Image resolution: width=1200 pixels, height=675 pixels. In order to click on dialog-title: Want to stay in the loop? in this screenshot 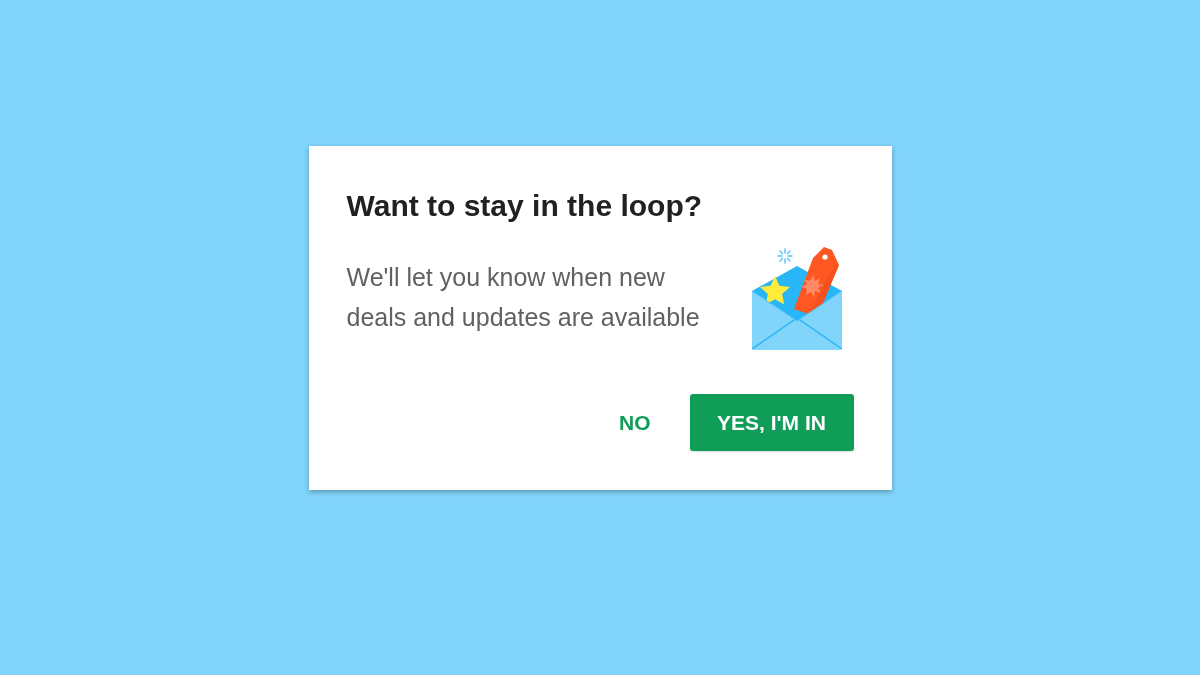, I will do `click(525, 206)`.